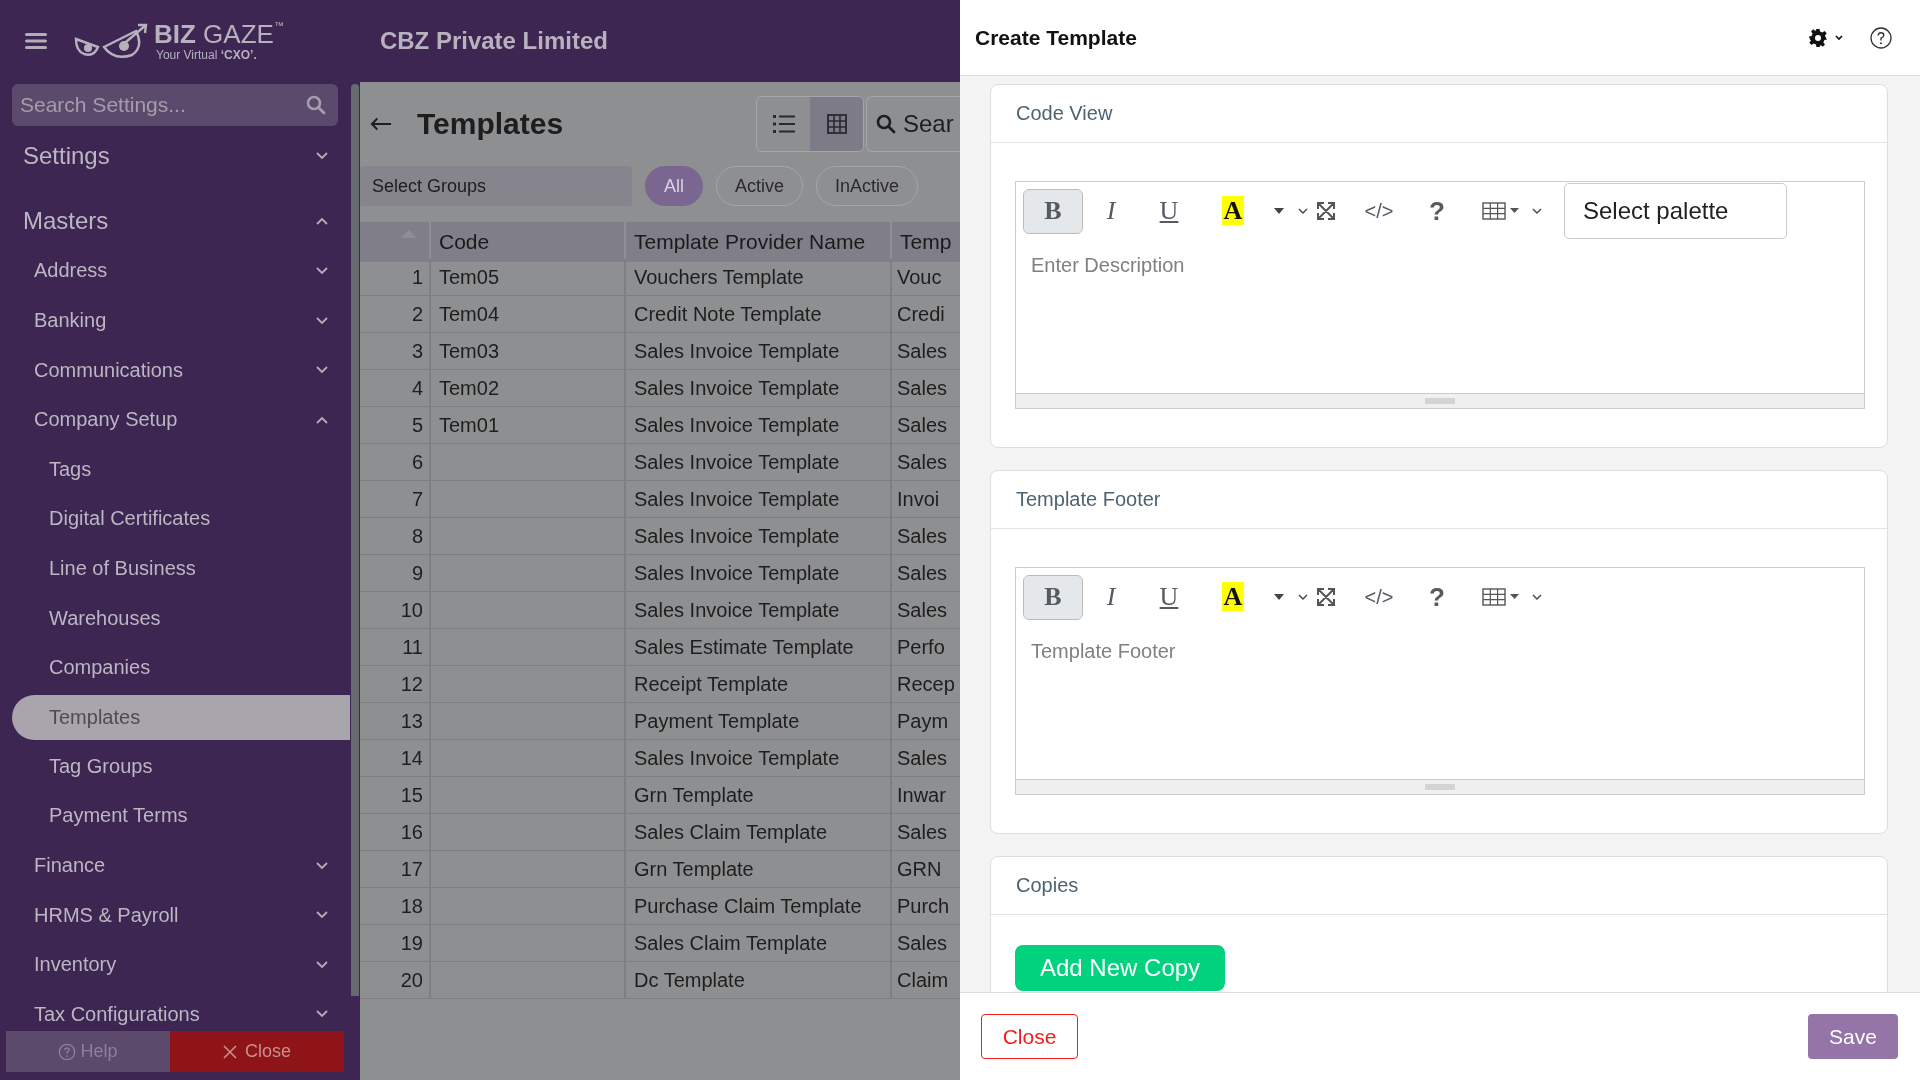  What do you see at coordinates (394, 906) in the screenshot?
I see `row-number: 18` at bounding box center [394, 906].